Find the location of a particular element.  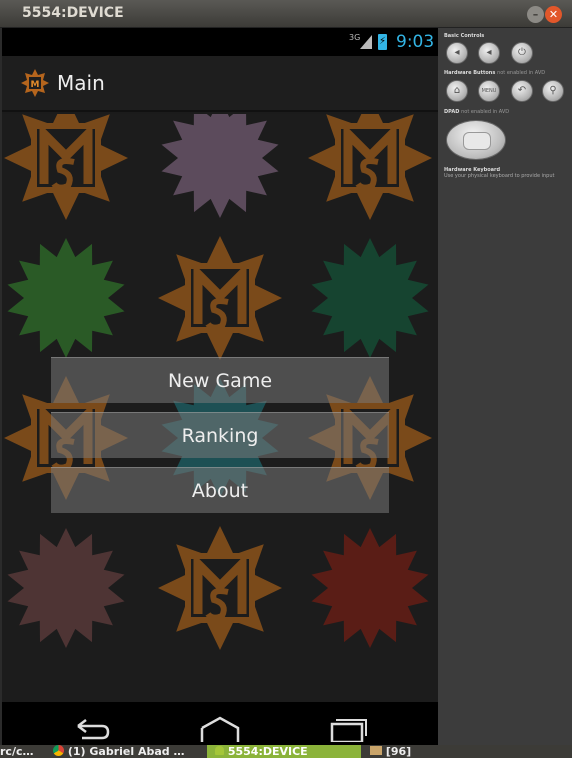

svg-text: M is located at coordinates (35, 85).